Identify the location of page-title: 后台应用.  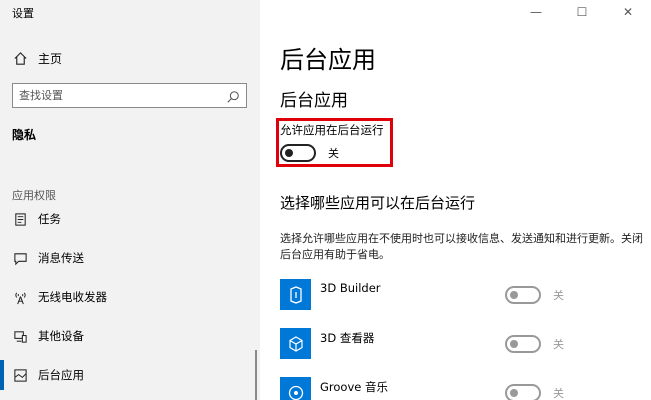
(328, 60).